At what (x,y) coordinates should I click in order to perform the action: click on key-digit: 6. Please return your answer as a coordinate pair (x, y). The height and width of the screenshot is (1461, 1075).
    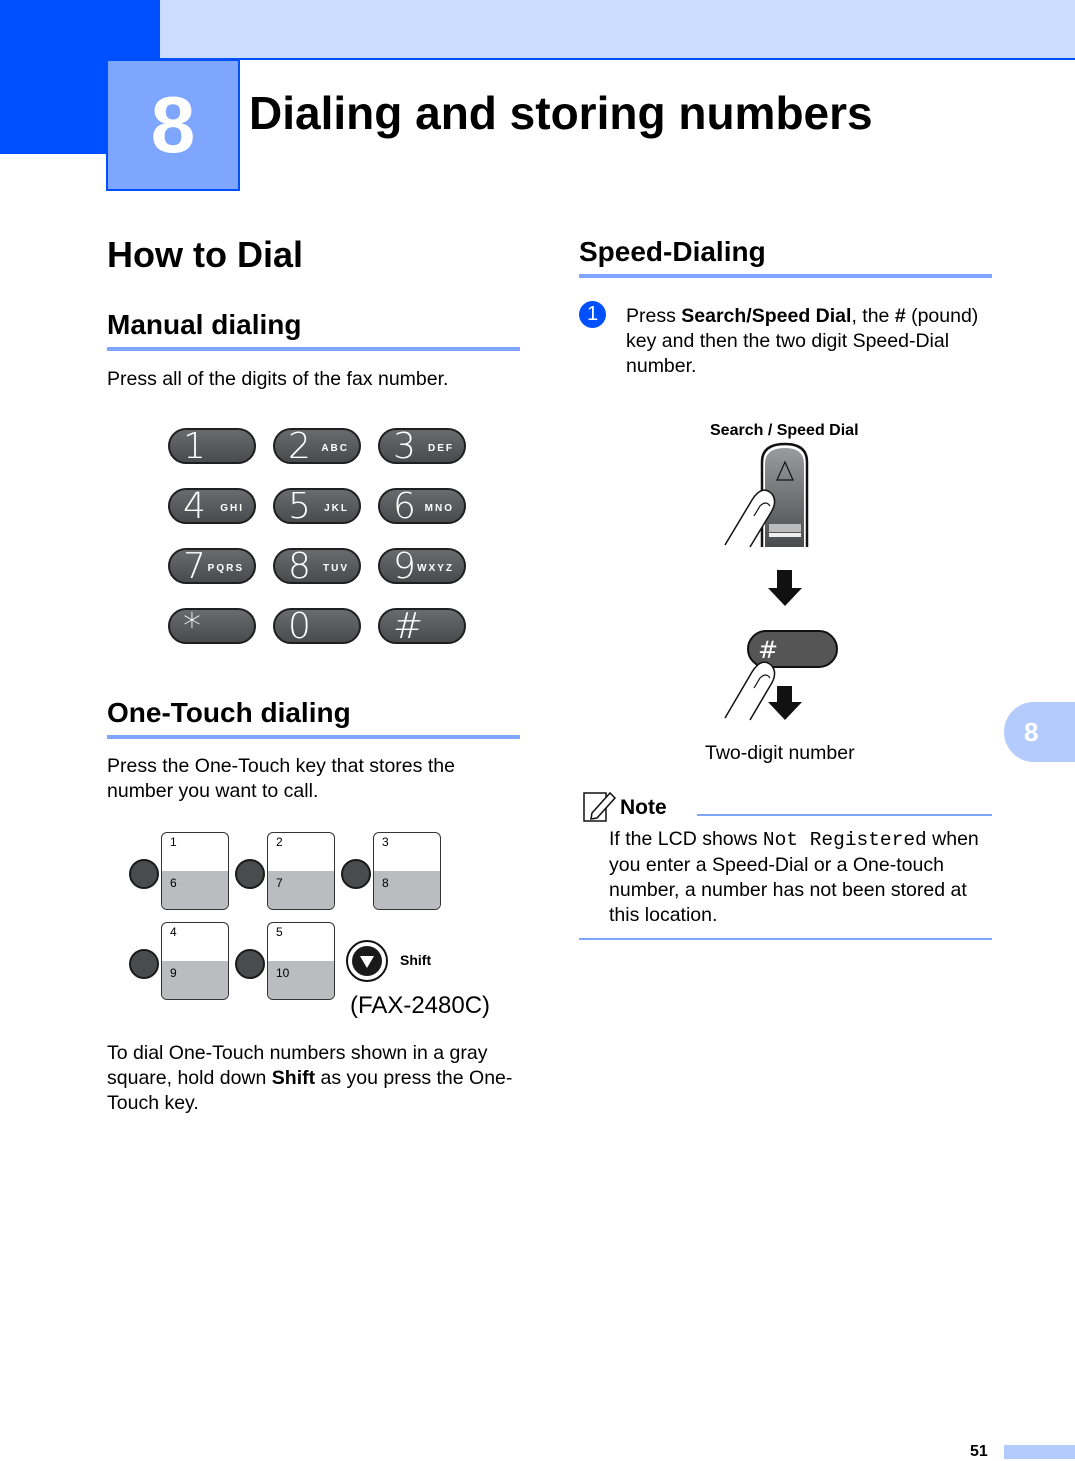
    Looking at the image, I should click on (404, 506).